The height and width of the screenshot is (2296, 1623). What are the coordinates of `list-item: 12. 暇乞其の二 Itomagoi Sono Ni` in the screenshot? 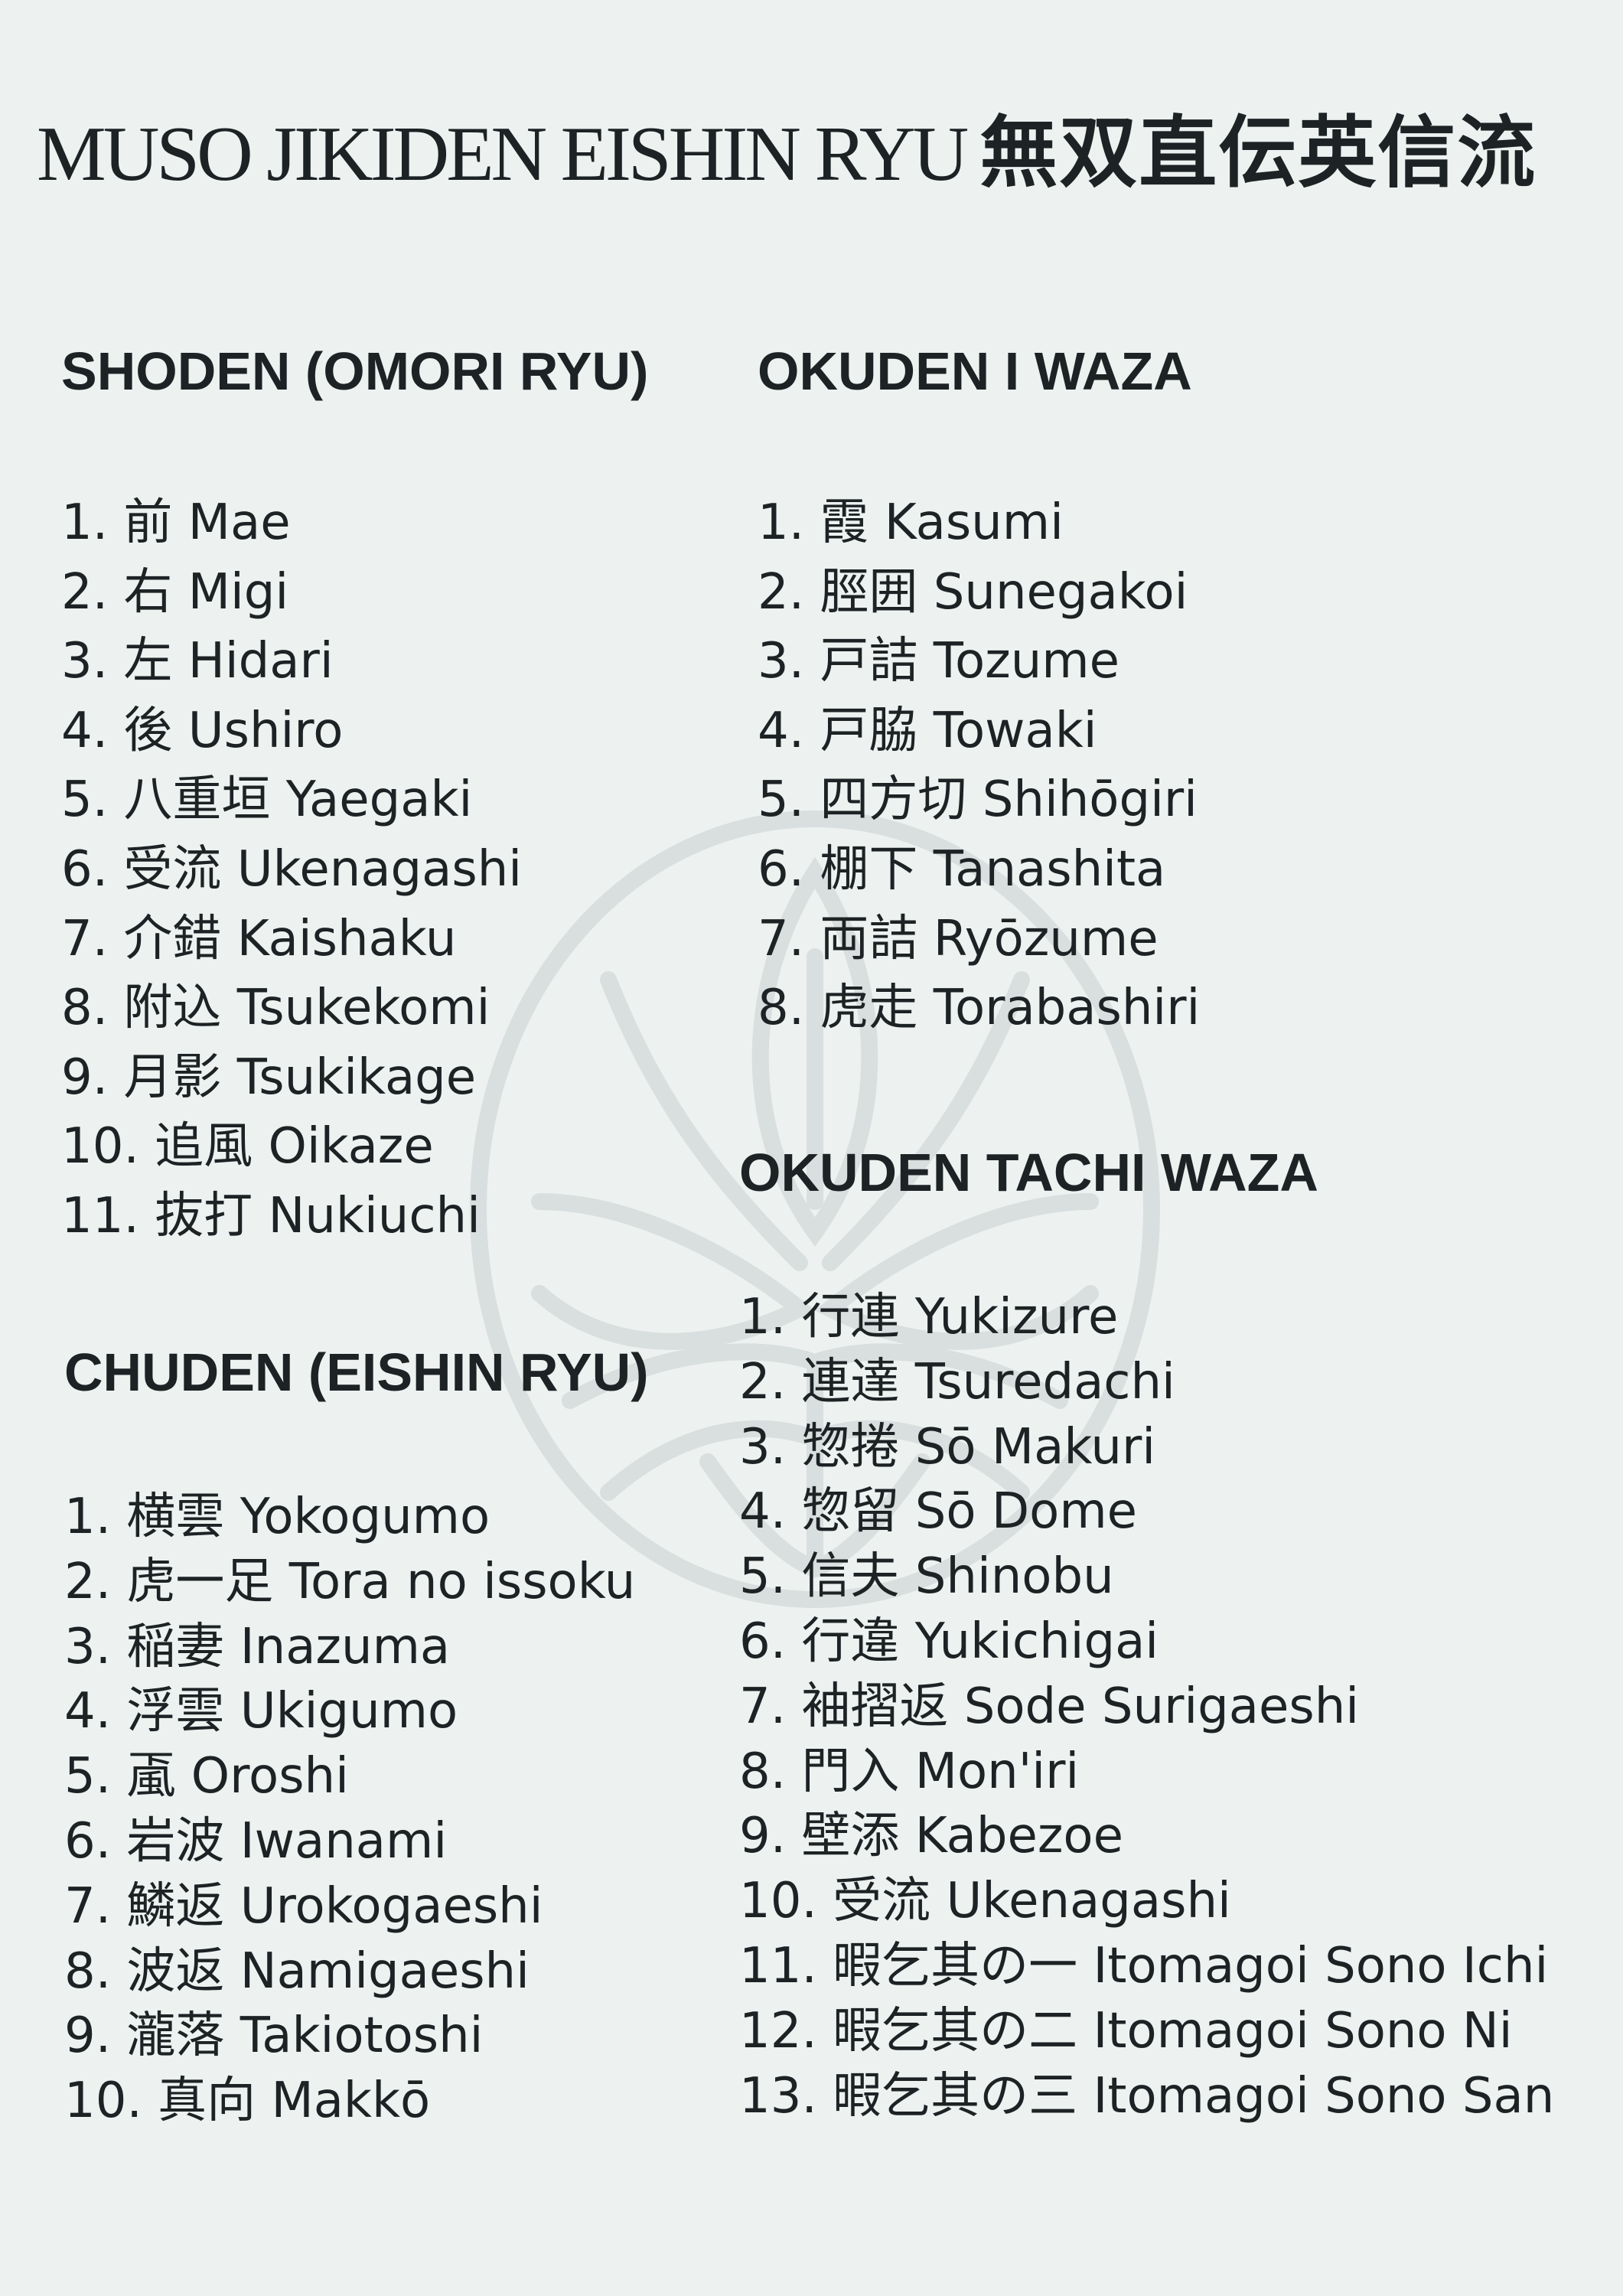 It's located at (1146, 2031).